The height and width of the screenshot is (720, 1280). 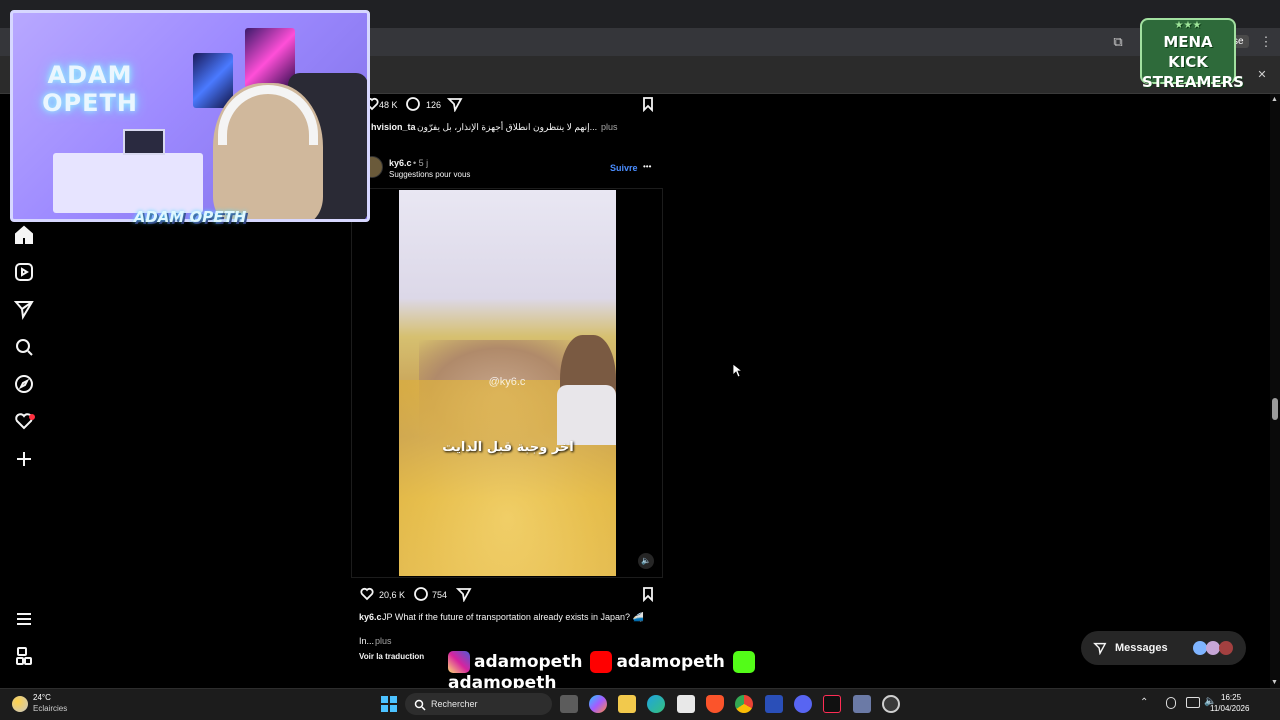 I want to click on notification-dot, so click(x=32, y=417).